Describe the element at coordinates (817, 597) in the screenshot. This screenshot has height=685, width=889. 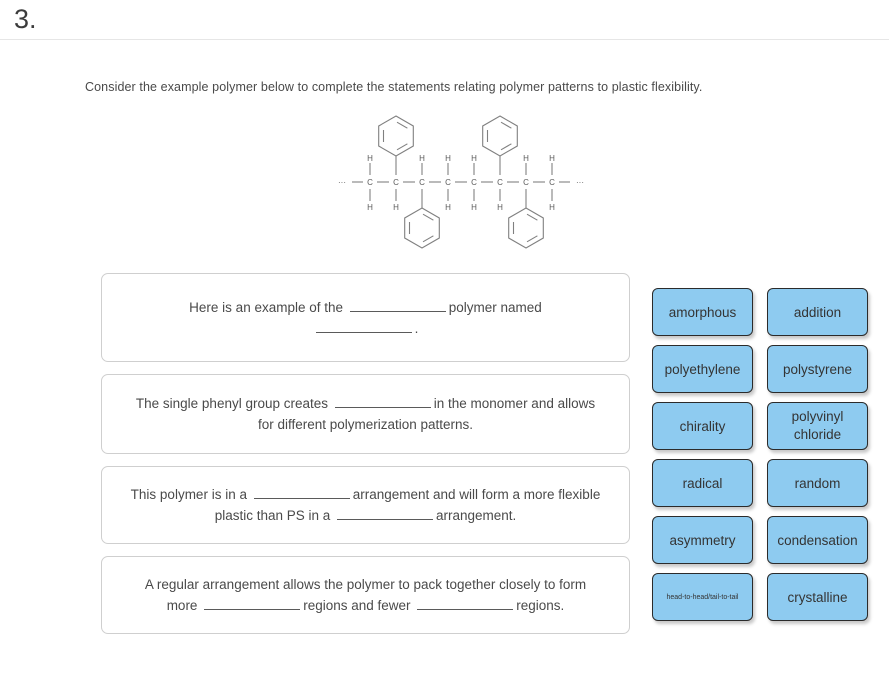
I see `answer-tile: crystalline` at that location.